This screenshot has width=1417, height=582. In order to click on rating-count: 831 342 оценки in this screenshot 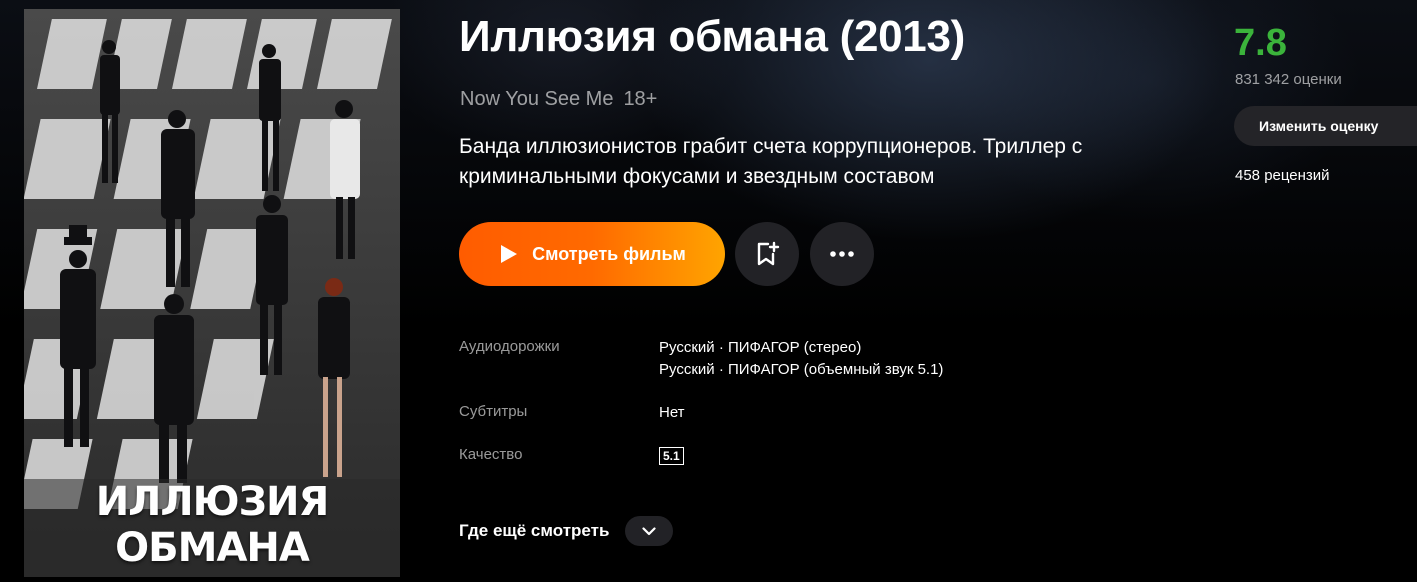, I will do `click(1288, 79)`.